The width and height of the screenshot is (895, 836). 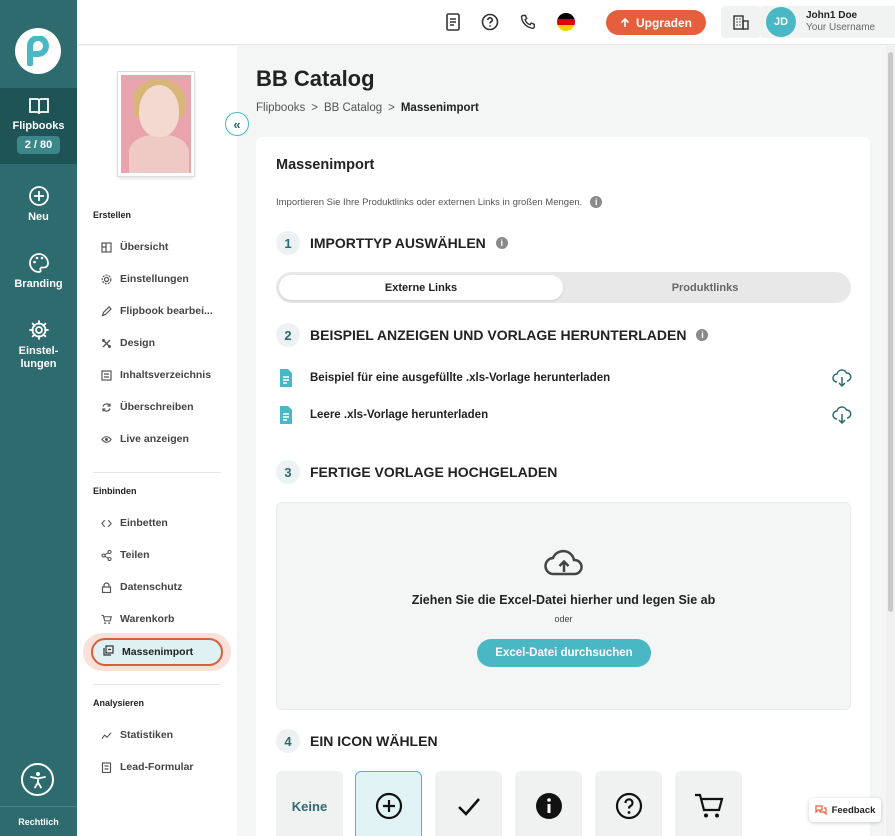 I want to click on pencil-icon, so click(x=106, y=311).